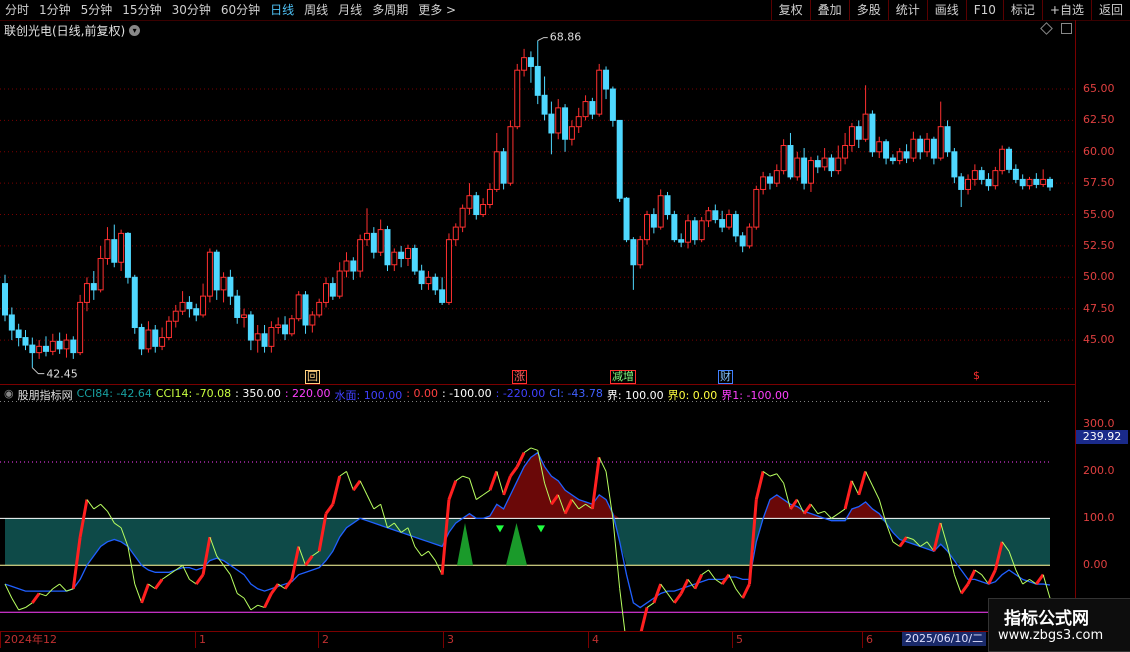 This screenshot has width=1130, height=652. I want to click on price-tick: 52.50, so click(1099, 245).